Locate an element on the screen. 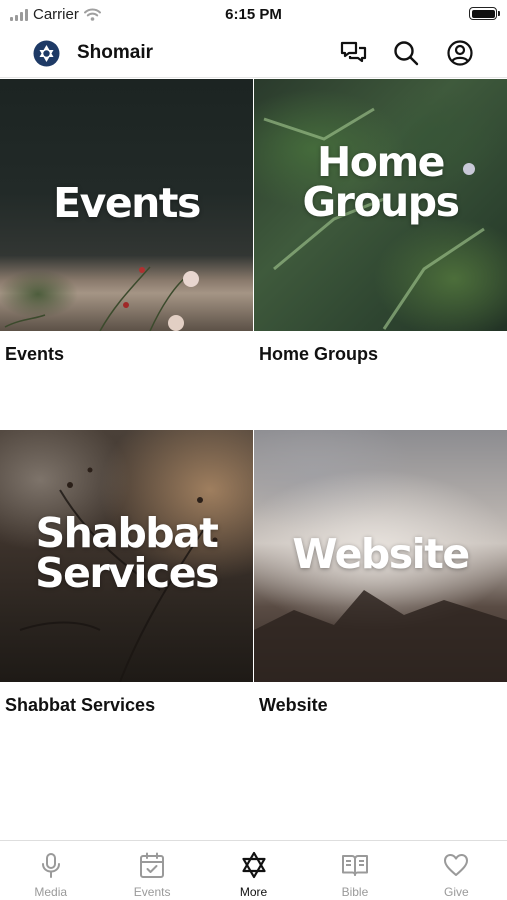 This screenshot has height=900, width=507. tab-events-label: Events is located at coordinates (152, 892).